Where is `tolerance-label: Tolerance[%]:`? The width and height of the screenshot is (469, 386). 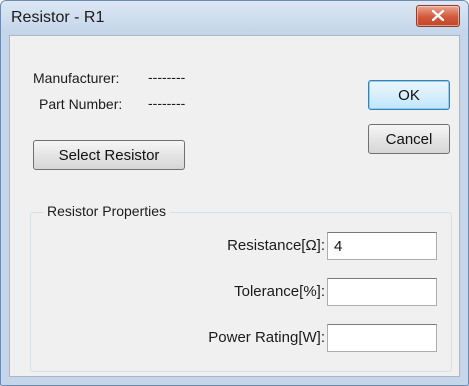 tolerance-label: Tolerance[%]: is located at coordinates (279, 291).